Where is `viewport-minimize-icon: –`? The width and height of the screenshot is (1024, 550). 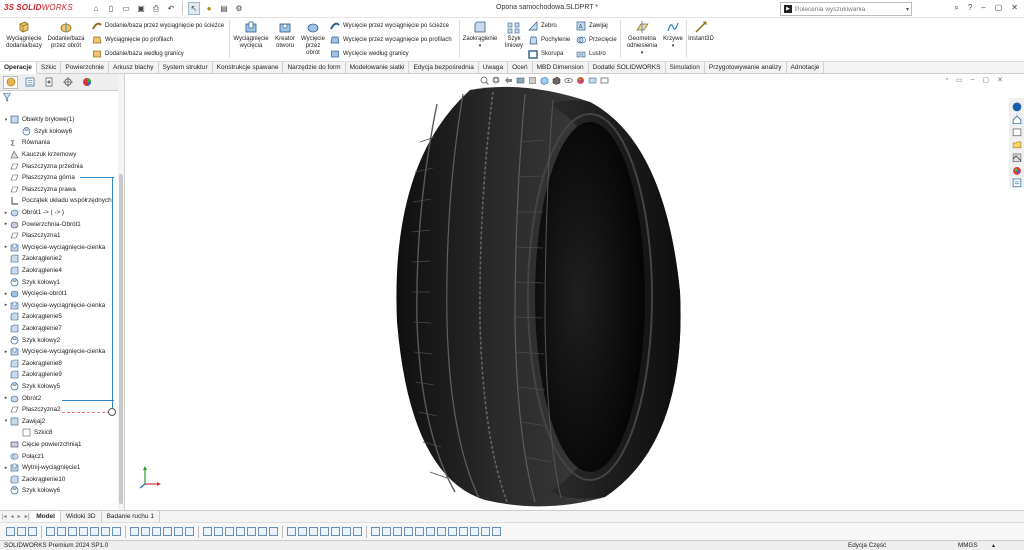
viewport-minimize-icon: – is located at coordinates (973, 80).